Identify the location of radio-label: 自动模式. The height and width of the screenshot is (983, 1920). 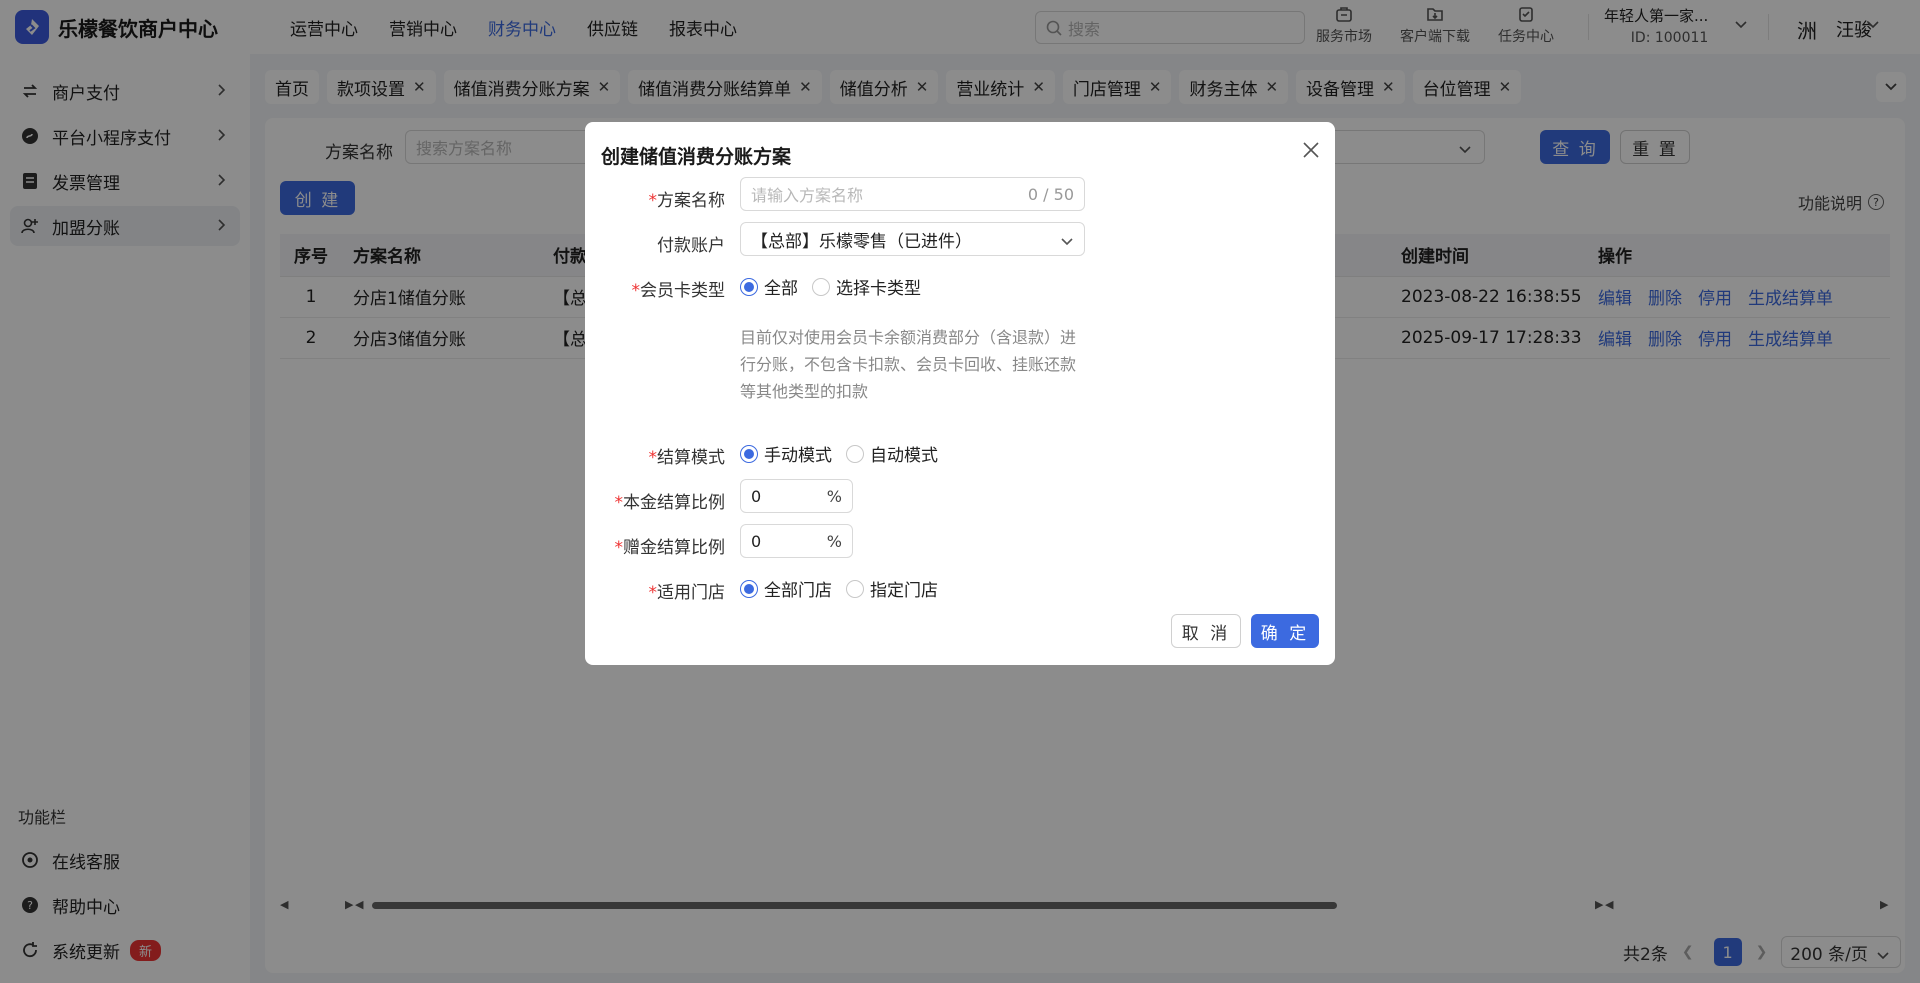
(904, 456).